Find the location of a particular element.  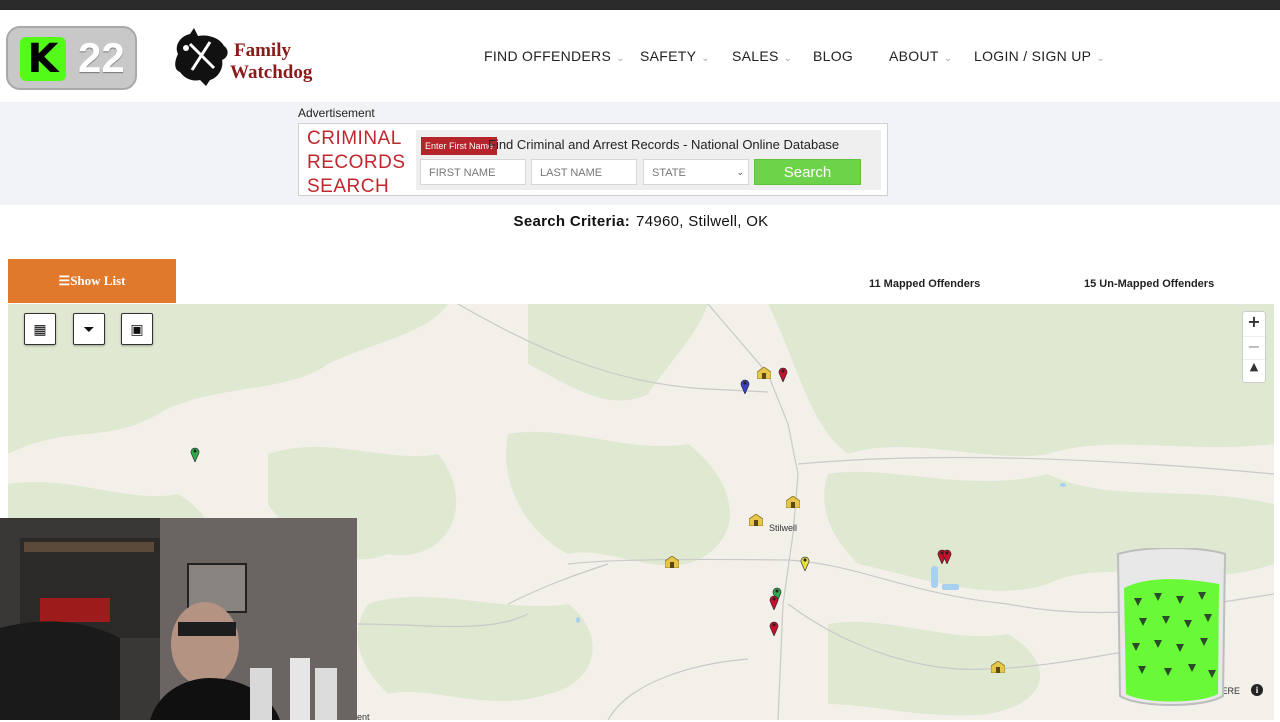

nav-blog-label: BLOG is located at coordinates (833, 56).